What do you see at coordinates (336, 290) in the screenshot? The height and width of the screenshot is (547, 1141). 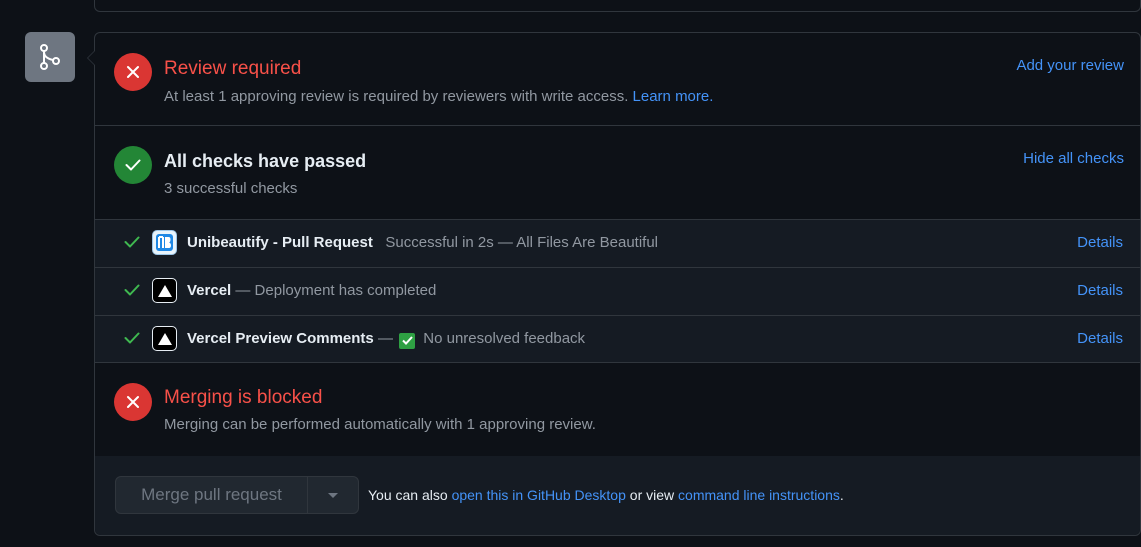 I see `check-description: — Deployment has completed` at bounding box center [336, 290].